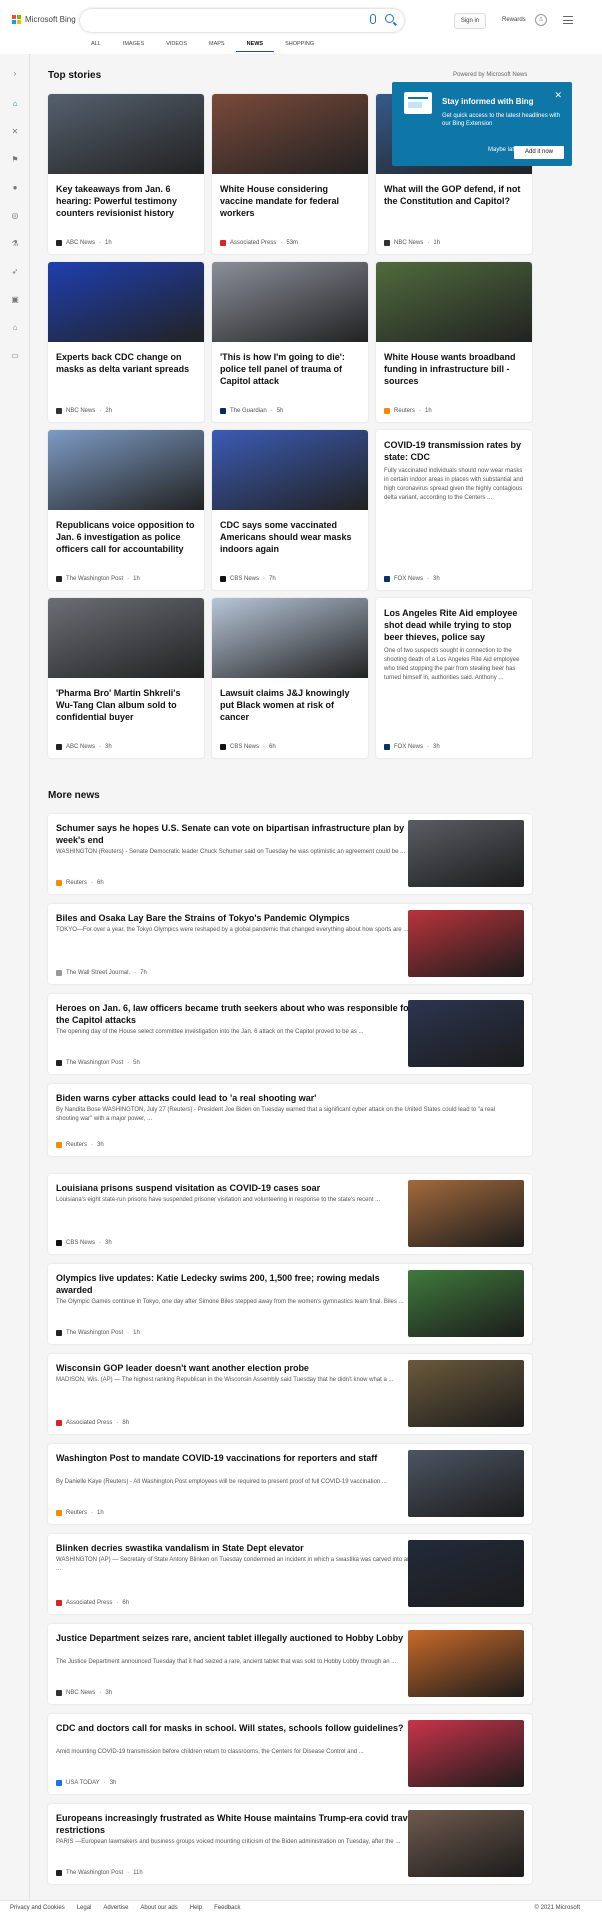 This screenshot has height=1917, width=602. I want to click on close-icon: ✕, so click(558, 95).